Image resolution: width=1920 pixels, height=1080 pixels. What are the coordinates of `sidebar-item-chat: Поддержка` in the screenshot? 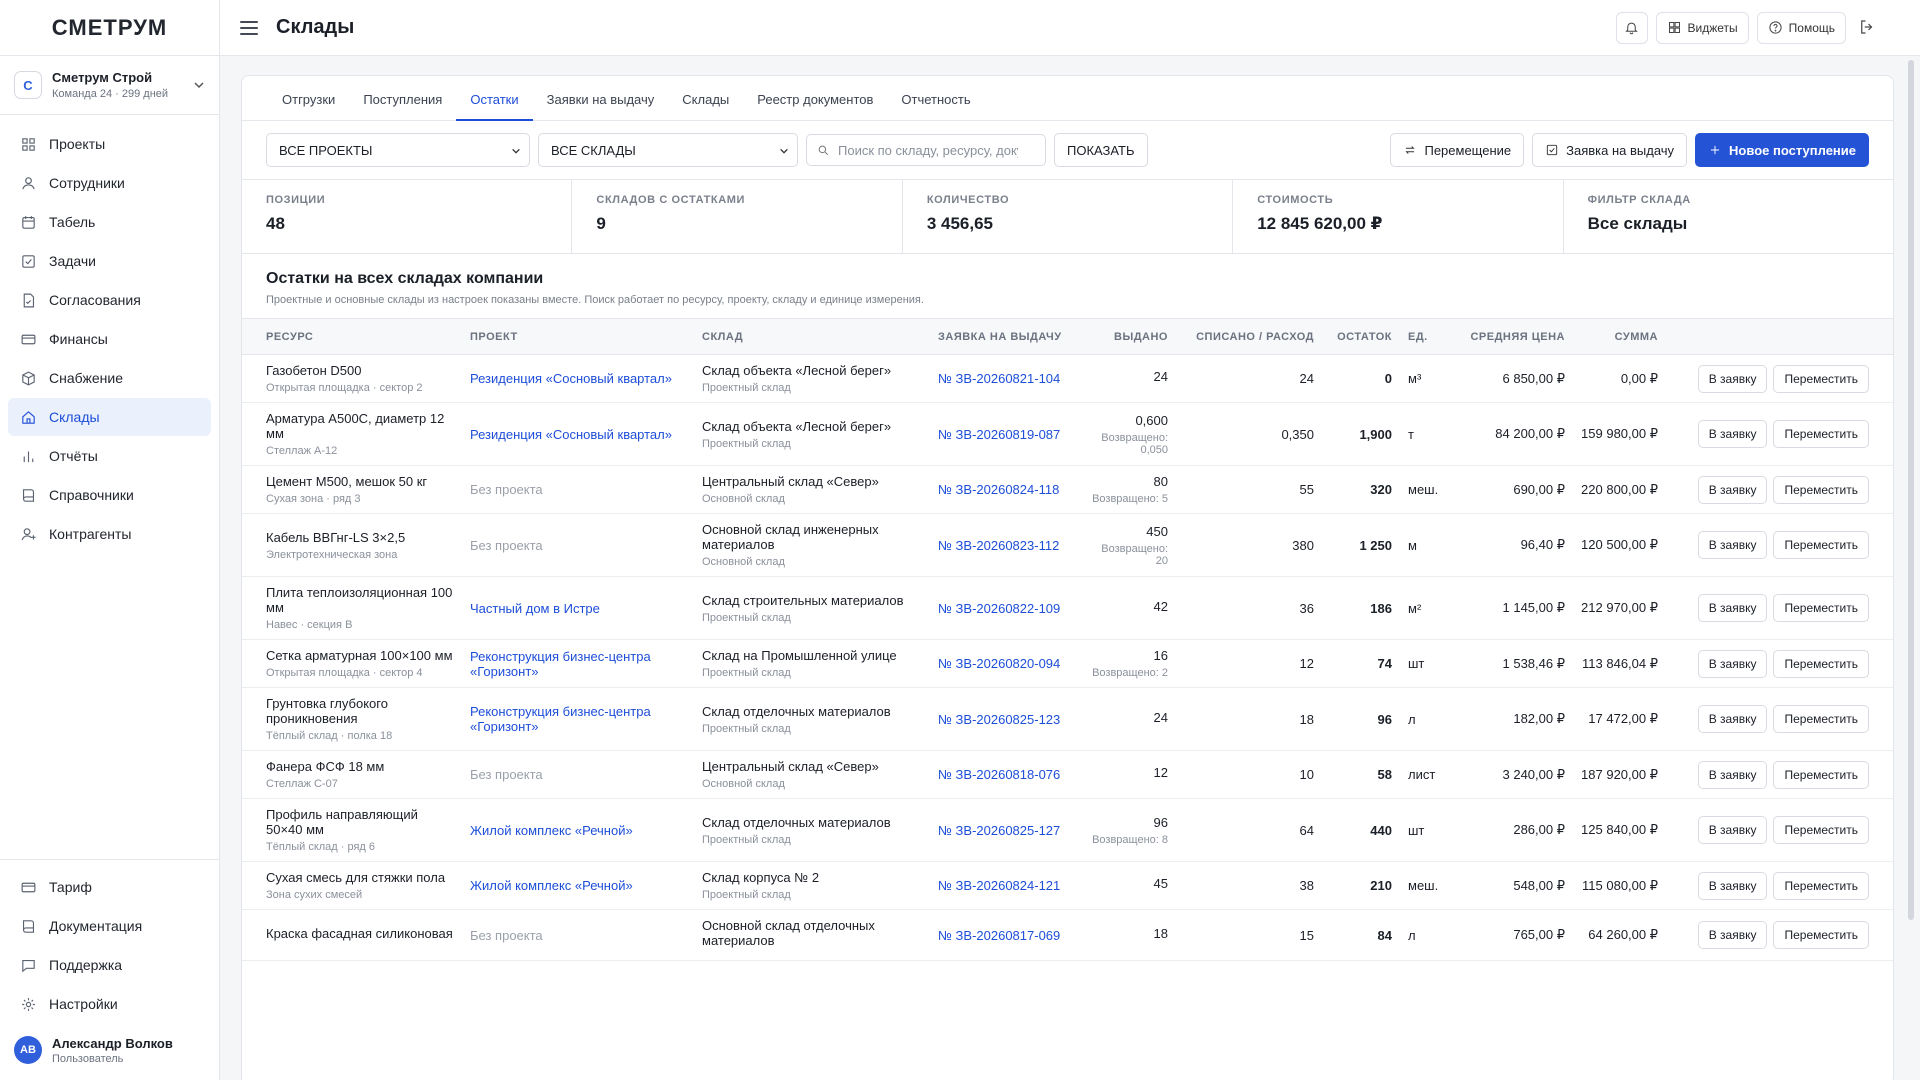 It's located at (109, 965).